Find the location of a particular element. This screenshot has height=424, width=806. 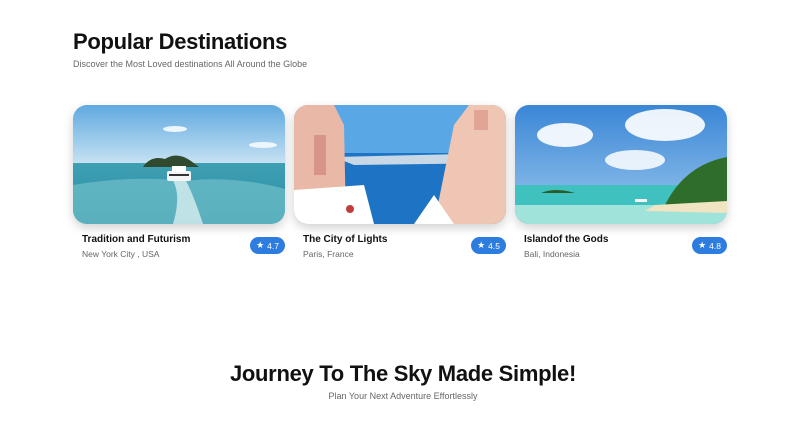

destination-title: Tradition and Futurism is located at coordinates (136, 239).